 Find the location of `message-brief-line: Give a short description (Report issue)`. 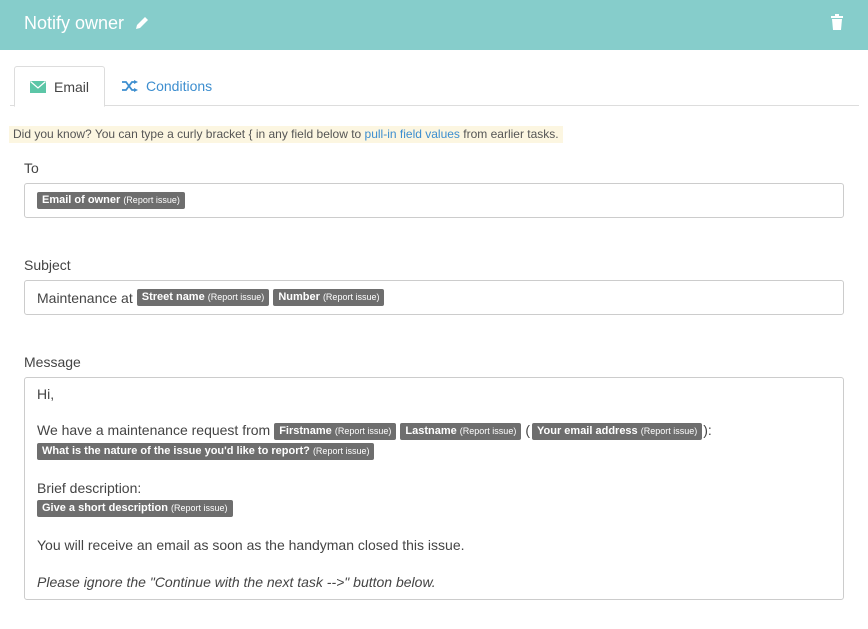

message-brief-line: Give a short description (Report issue) is located at coordinates (137, 508).